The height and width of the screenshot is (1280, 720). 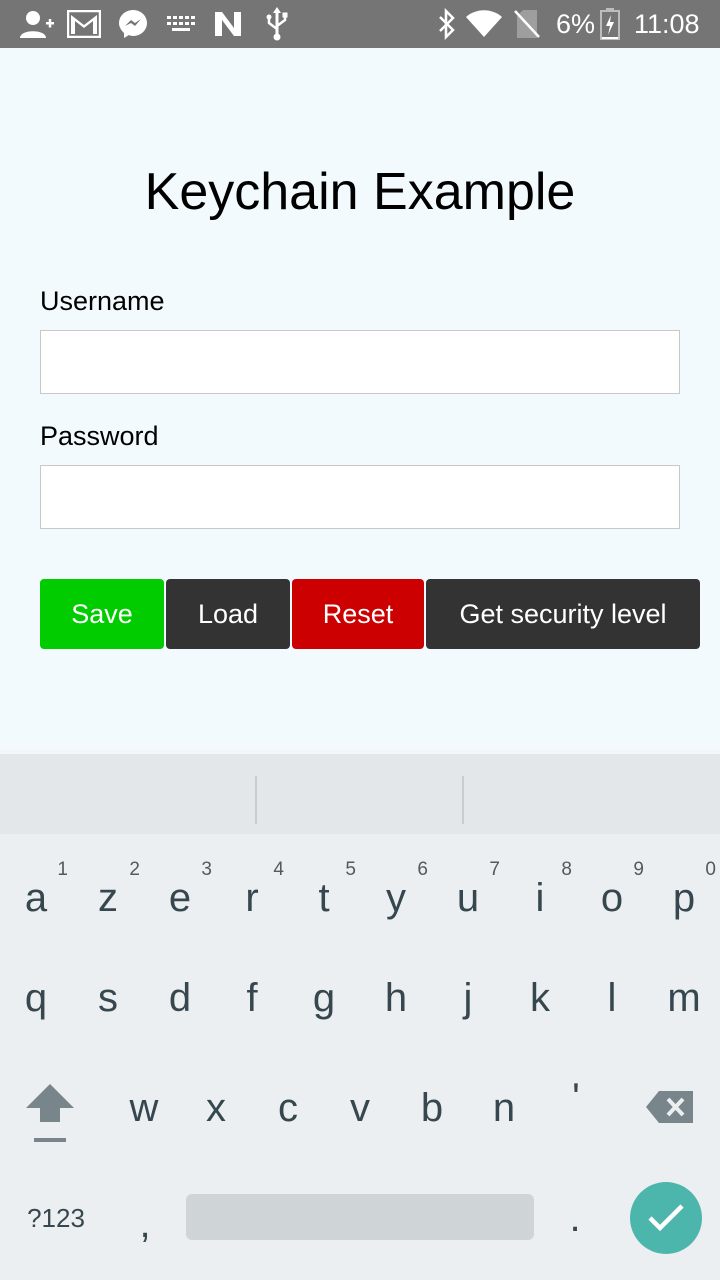 What do you see at coordinates (432, 1108) in the screenshot?
I see `key-b: b` at bounding box center [432, 1108].